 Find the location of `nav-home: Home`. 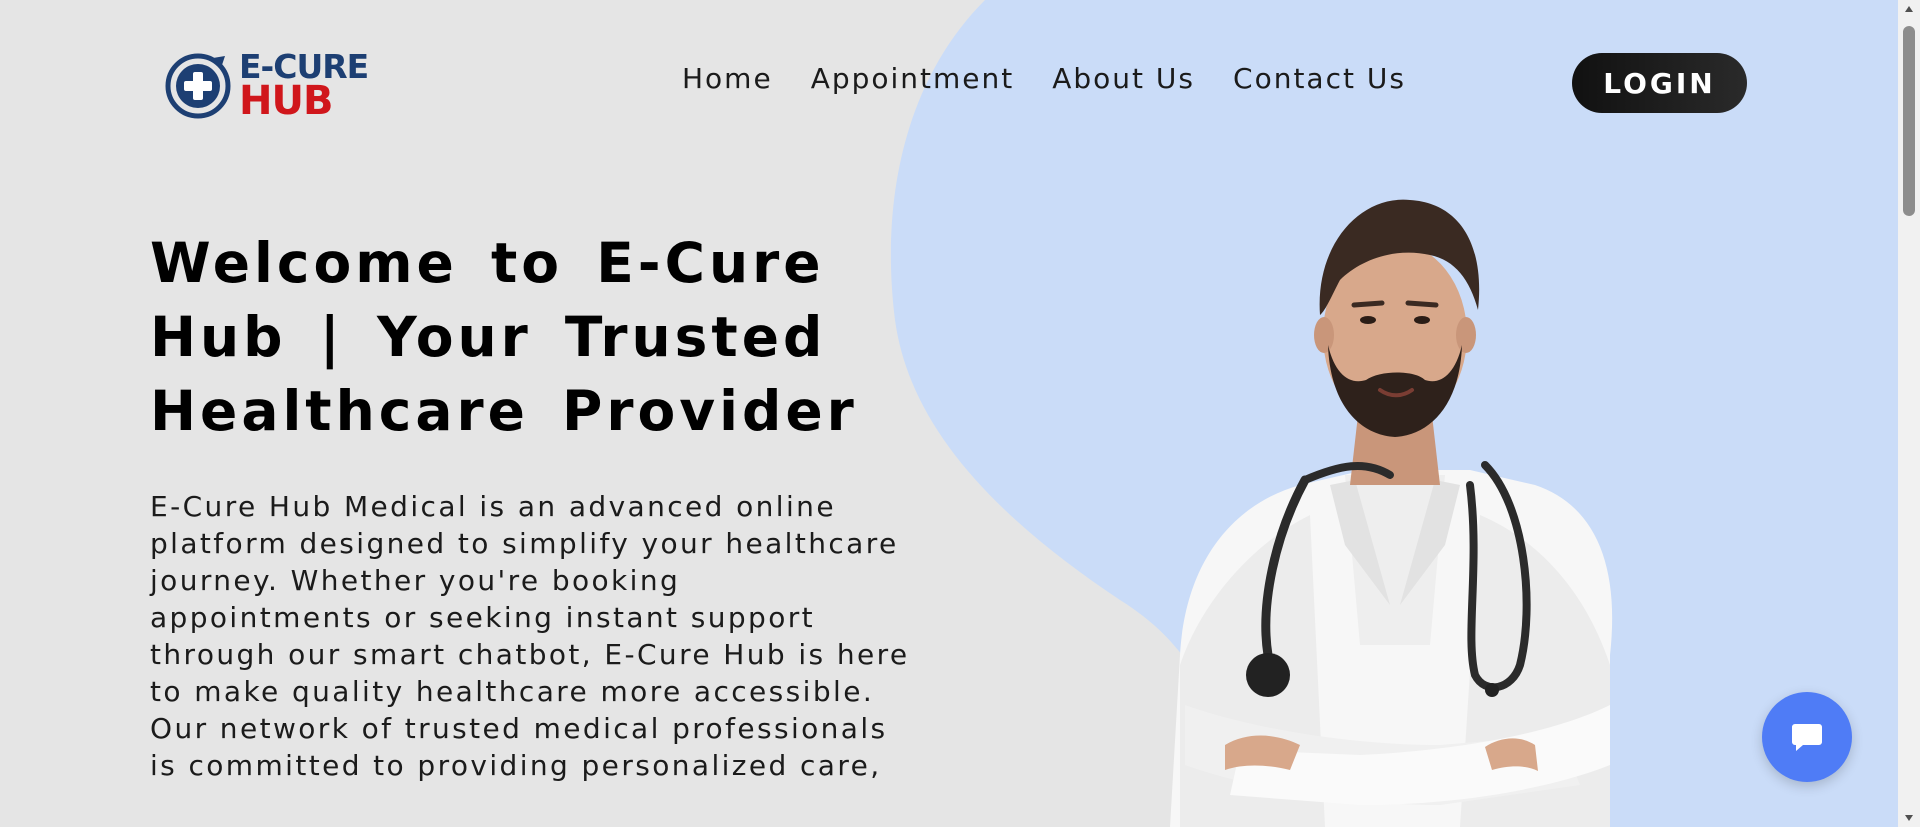

nav-home: Home is located at coordinates (727, 78).